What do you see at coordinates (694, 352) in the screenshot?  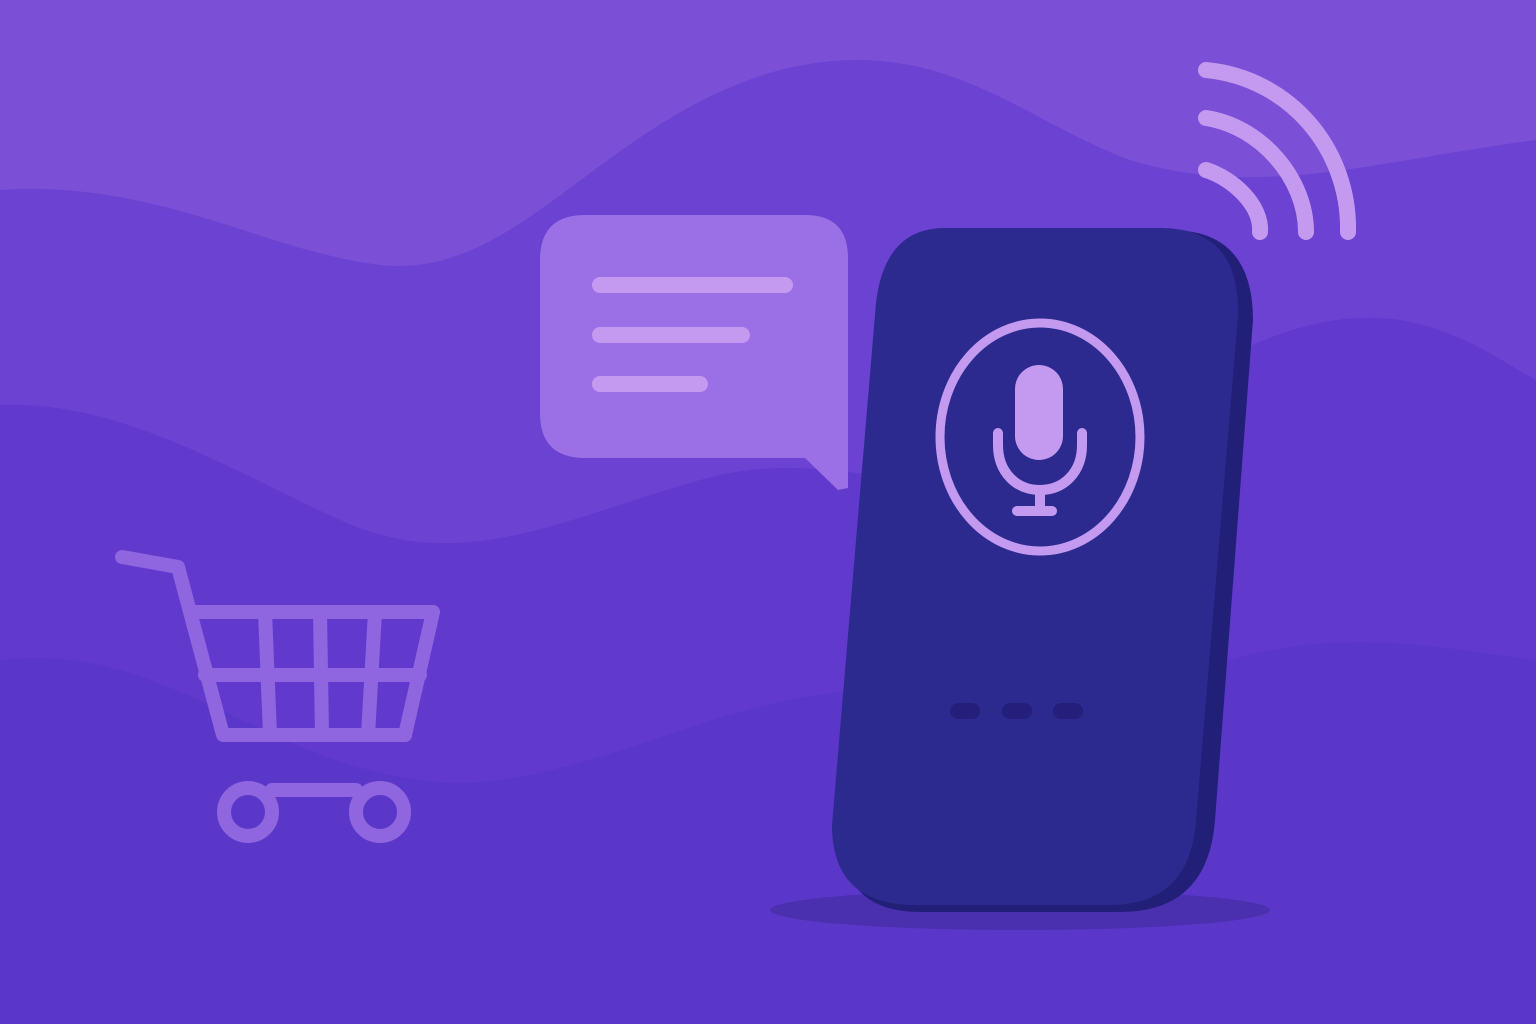 I see `chat-bubble-icon` at bounding box center [694, 352].